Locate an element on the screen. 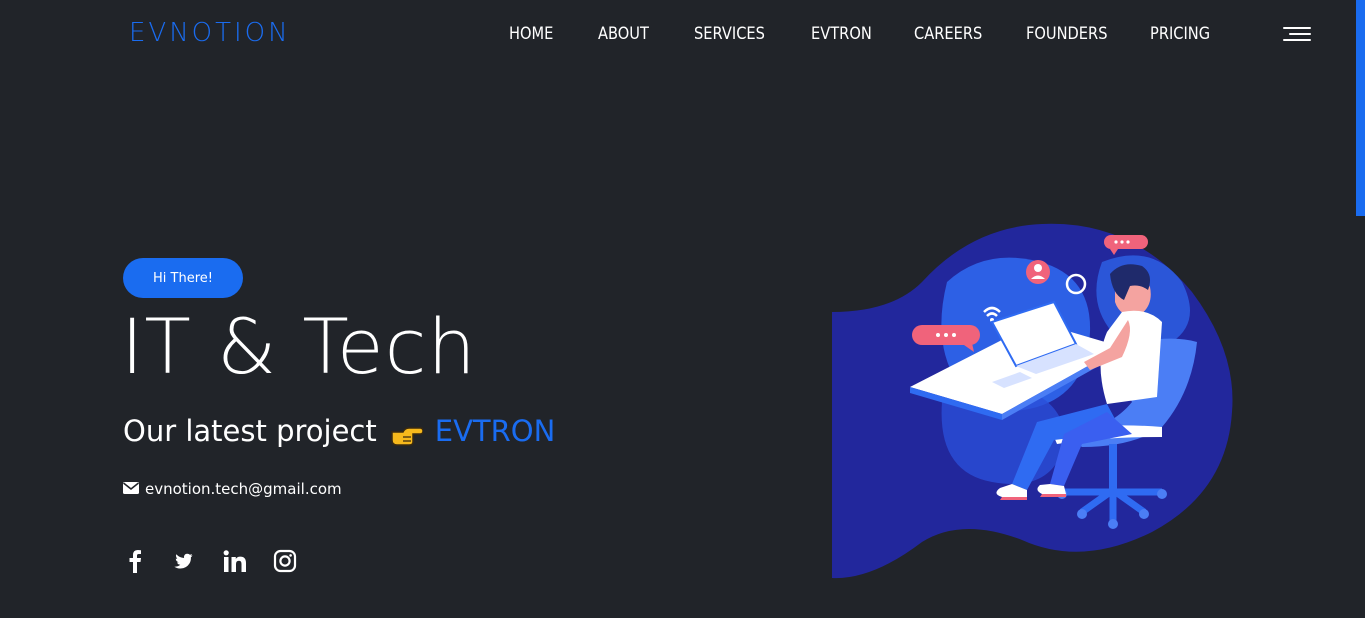 This screenshot has width=1365, height=618. scroll-progress-bar is located at coordinates (1360, 108).